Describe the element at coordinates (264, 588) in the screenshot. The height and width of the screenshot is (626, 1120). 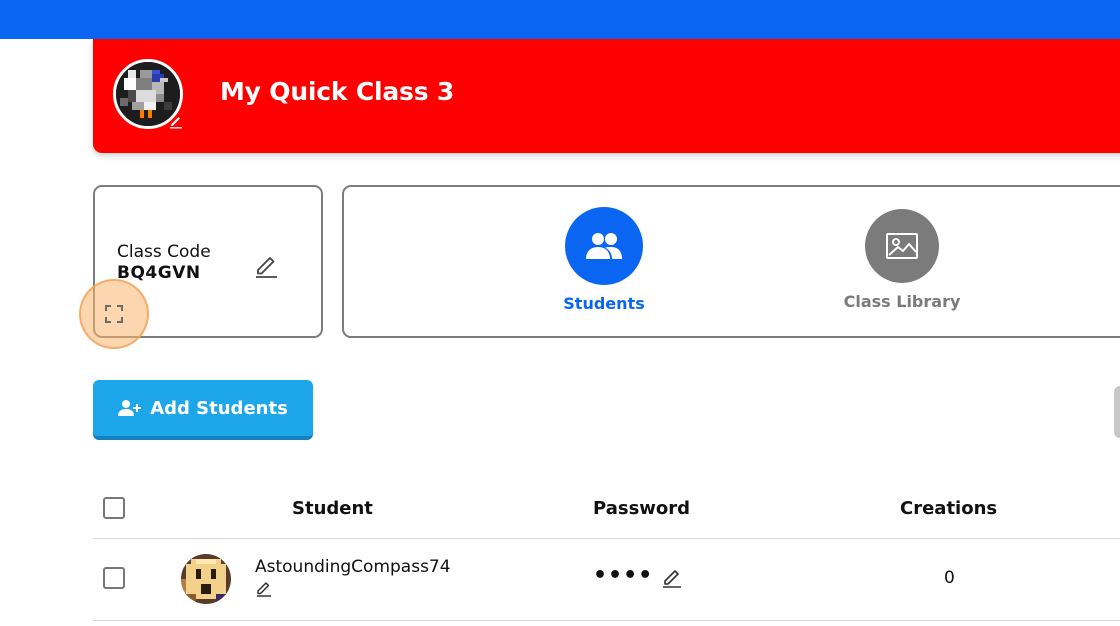
I see `student-name-edit-icon` at that location.